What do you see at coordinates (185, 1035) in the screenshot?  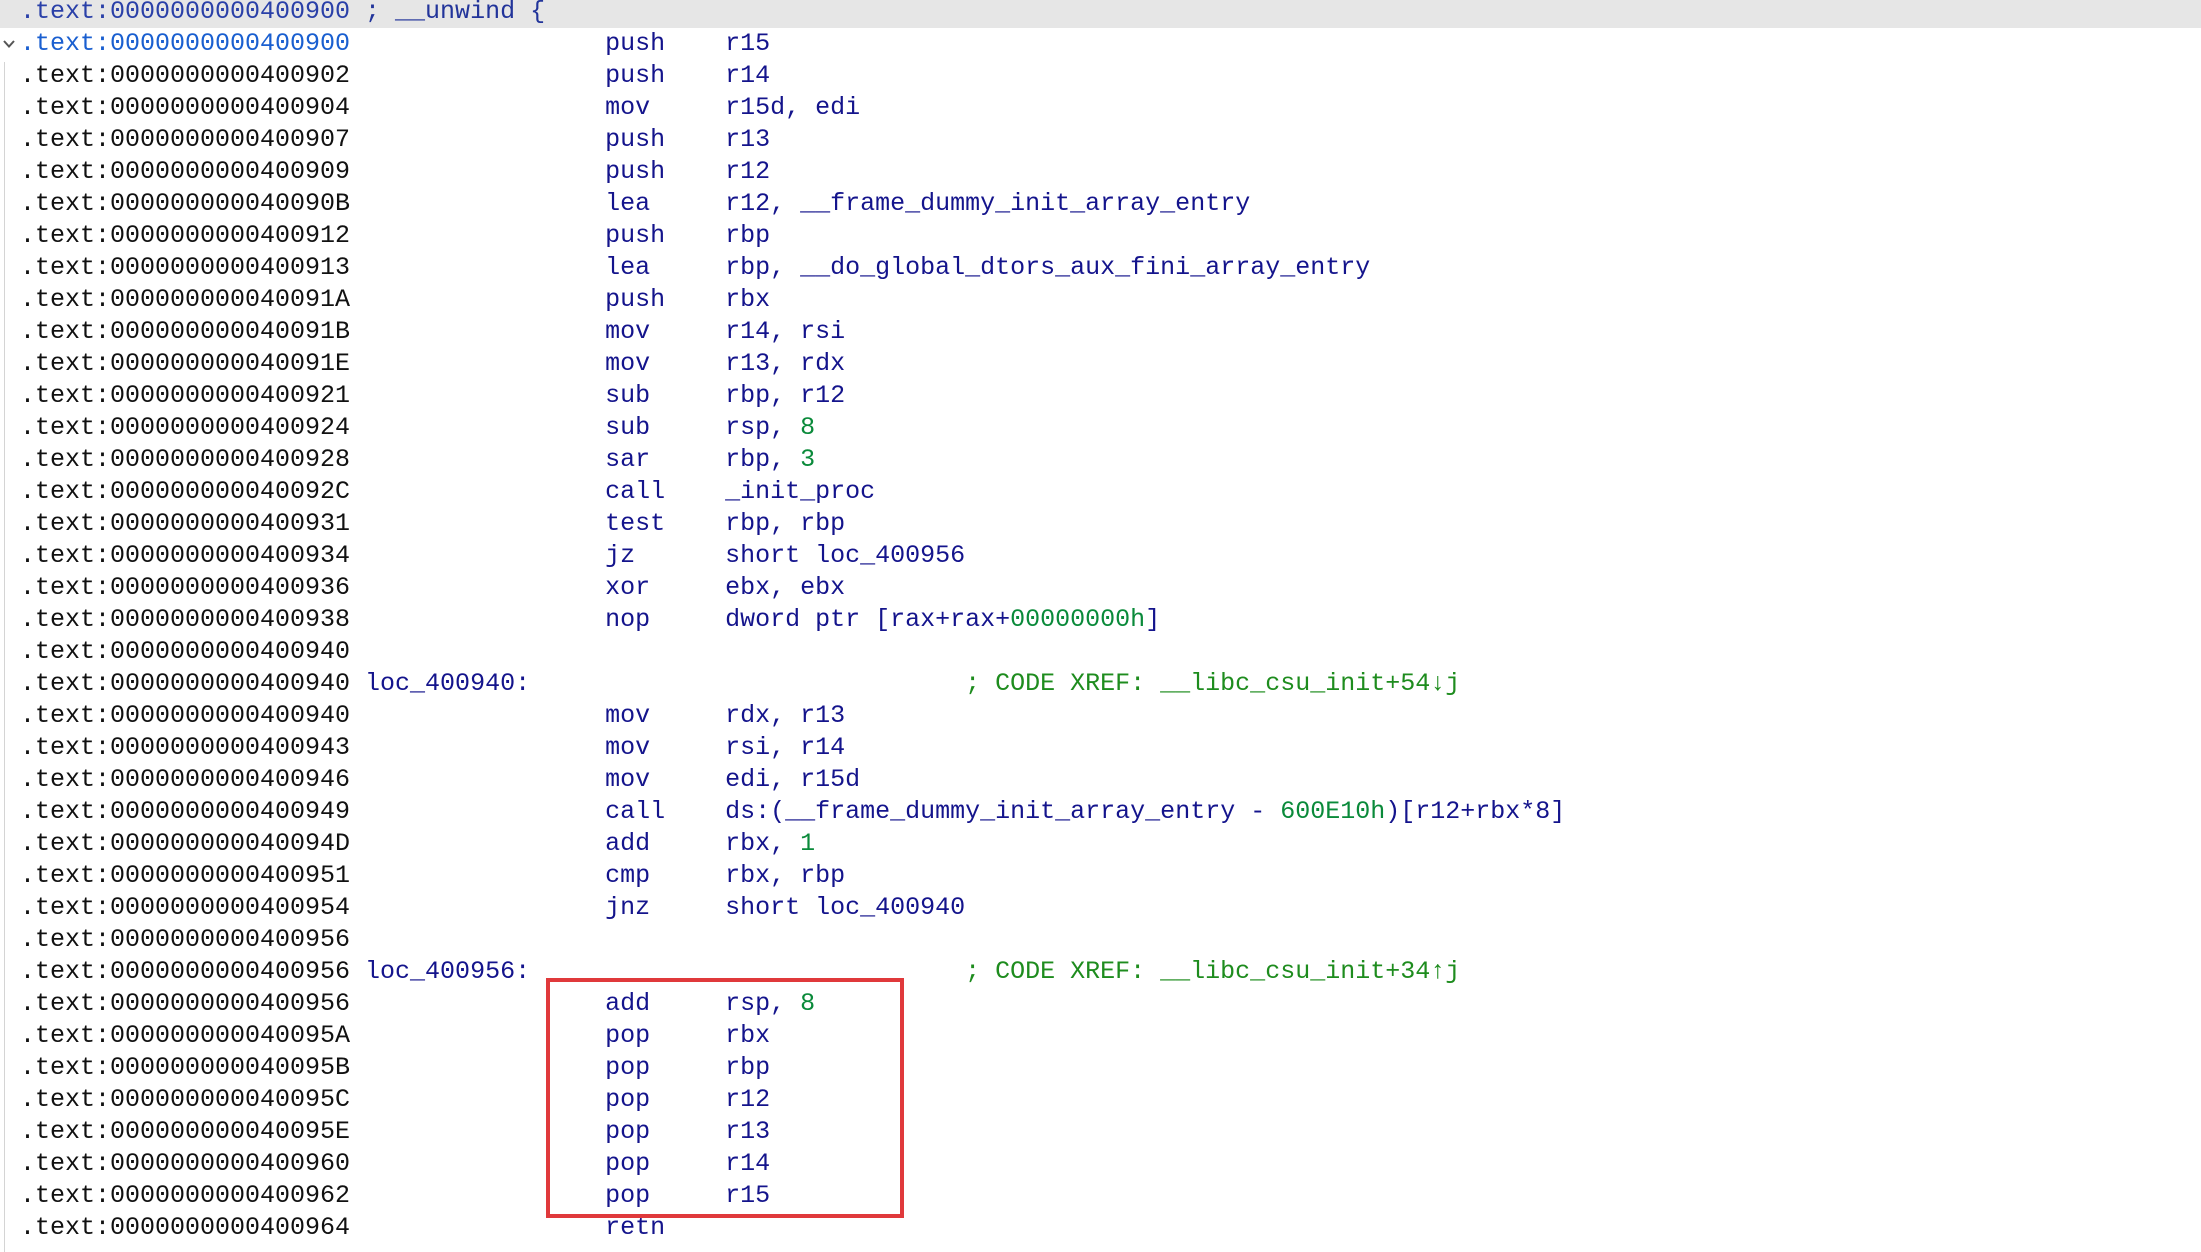 I see `line-address: .text:000000000040095A` at bounding box center [185, 1035].